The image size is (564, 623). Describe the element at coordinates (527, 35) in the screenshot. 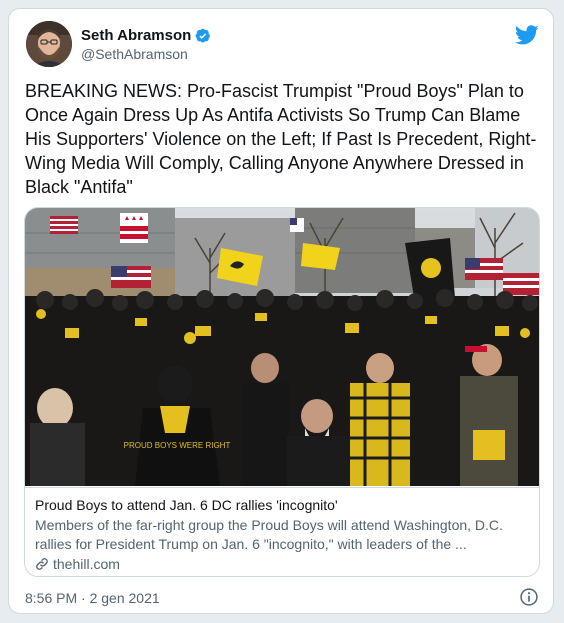

I see `twitter-bird-icon` at that location.